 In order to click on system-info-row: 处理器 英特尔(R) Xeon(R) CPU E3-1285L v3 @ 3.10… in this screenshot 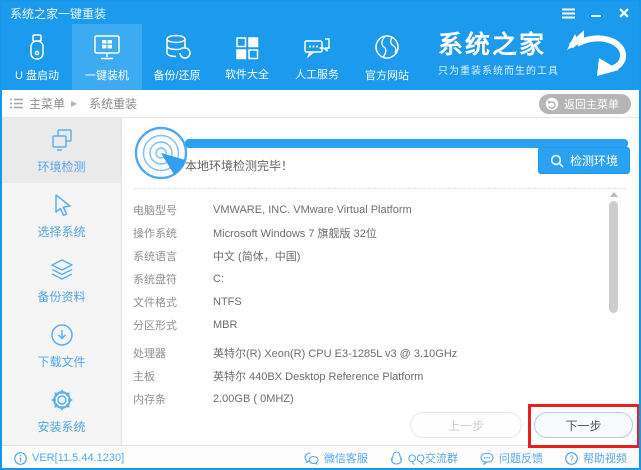, I will do `click(368, 352)`.